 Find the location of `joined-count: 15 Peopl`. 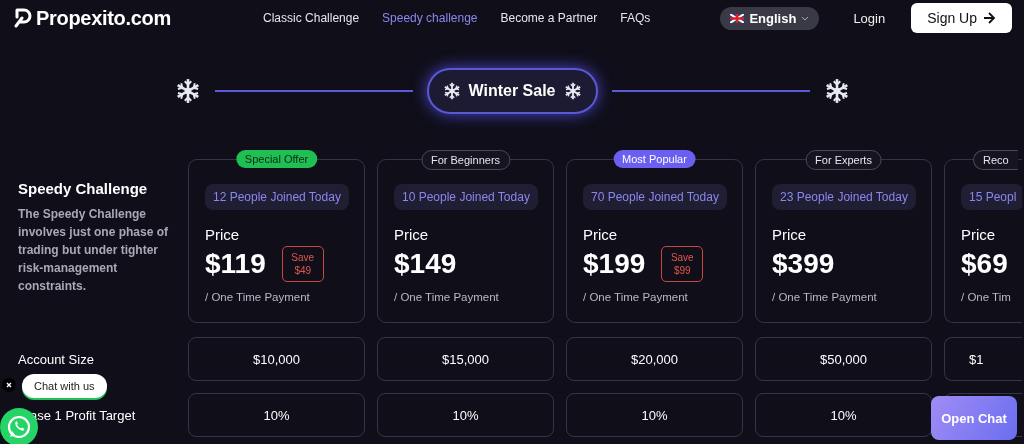

joined-count: 15 Peopl is located at coordinates (991, 197).